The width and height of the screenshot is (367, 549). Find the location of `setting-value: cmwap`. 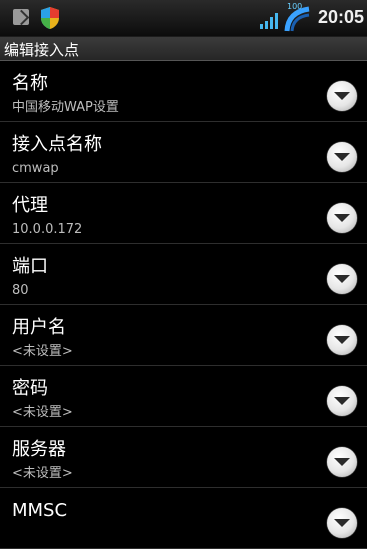

setting-value: cmwap is located at coordinates (35, 168).